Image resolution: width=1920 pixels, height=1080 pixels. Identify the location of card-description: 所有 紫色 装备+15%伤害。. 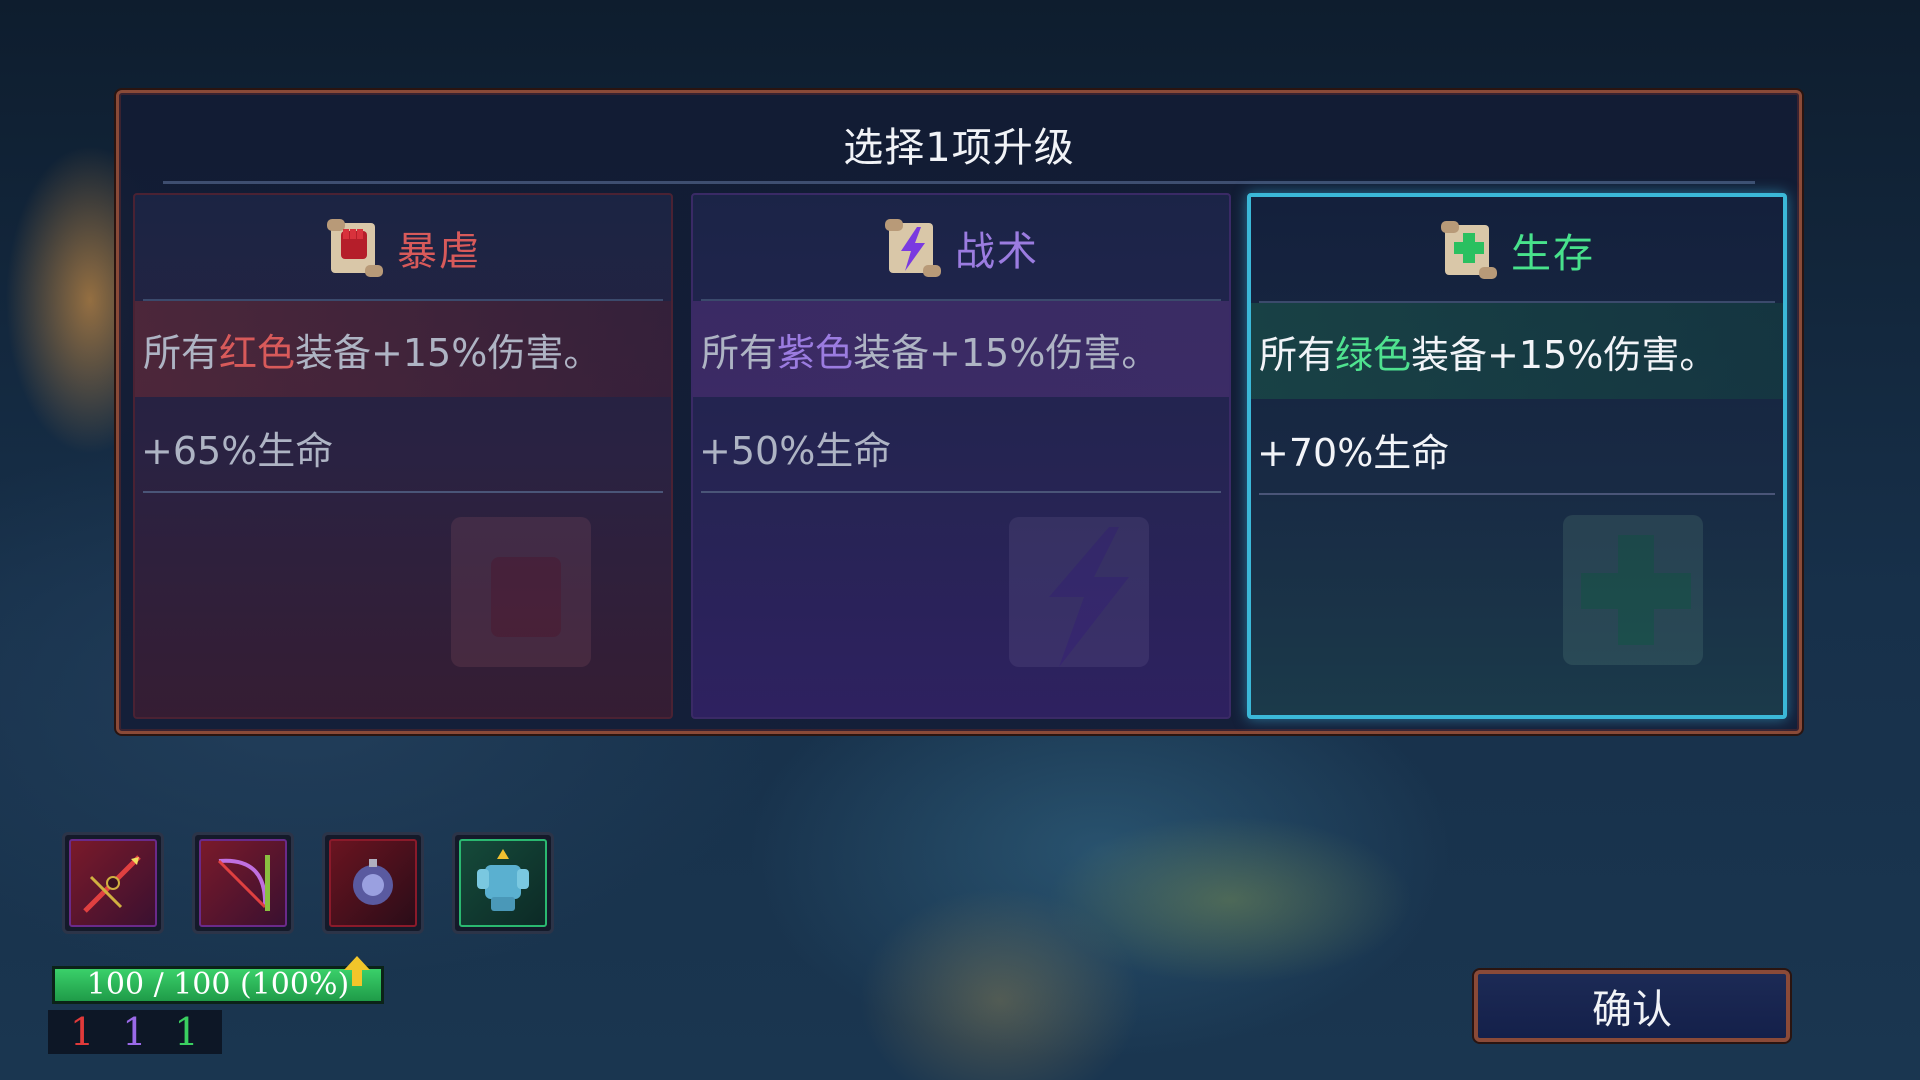
(961, 349).